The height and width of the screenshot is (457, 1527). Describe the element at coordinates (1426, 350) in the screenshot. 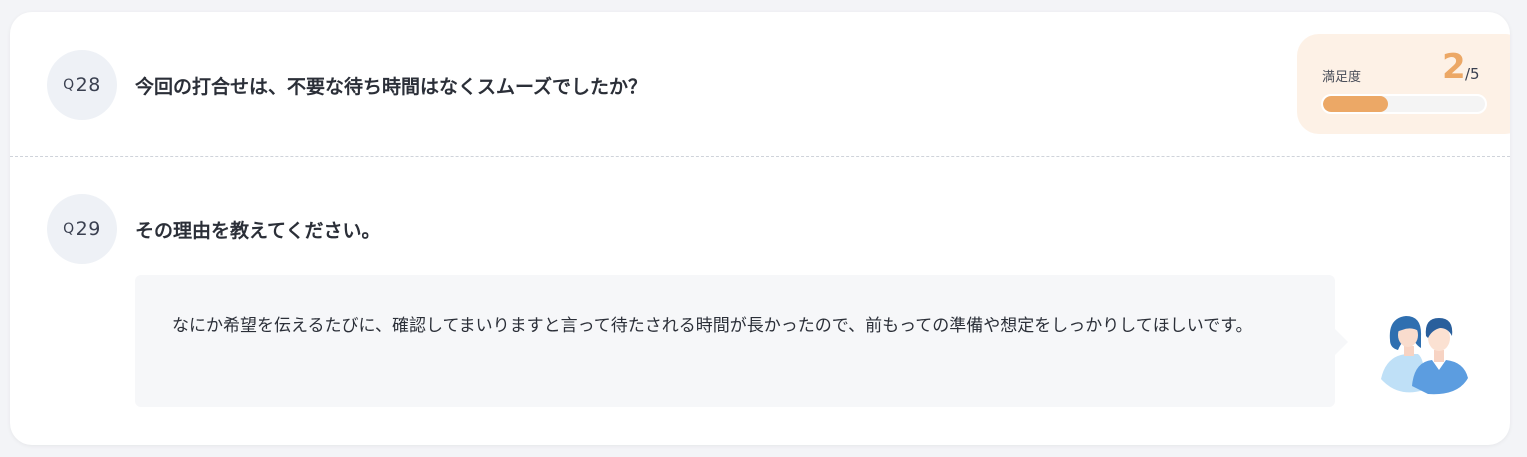

I see `couple-avatar-icon` at that location.